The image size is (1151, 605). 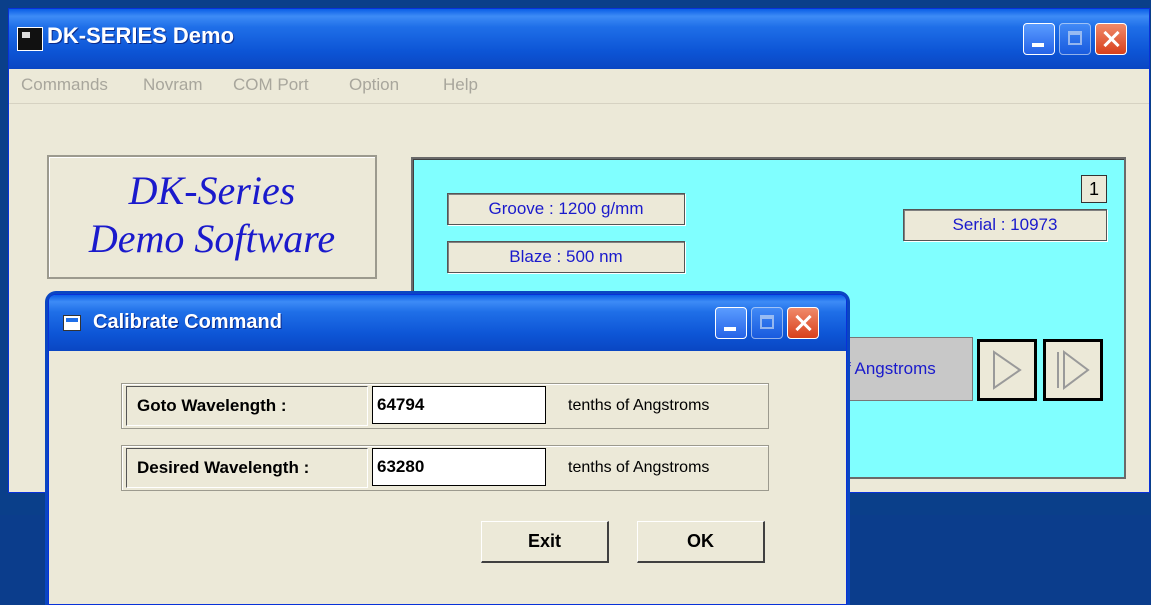 What do you see at coordinates (903, 369) in the screenshot?
I see `units-label: f Angstroms` at bounding box center [903, 369].